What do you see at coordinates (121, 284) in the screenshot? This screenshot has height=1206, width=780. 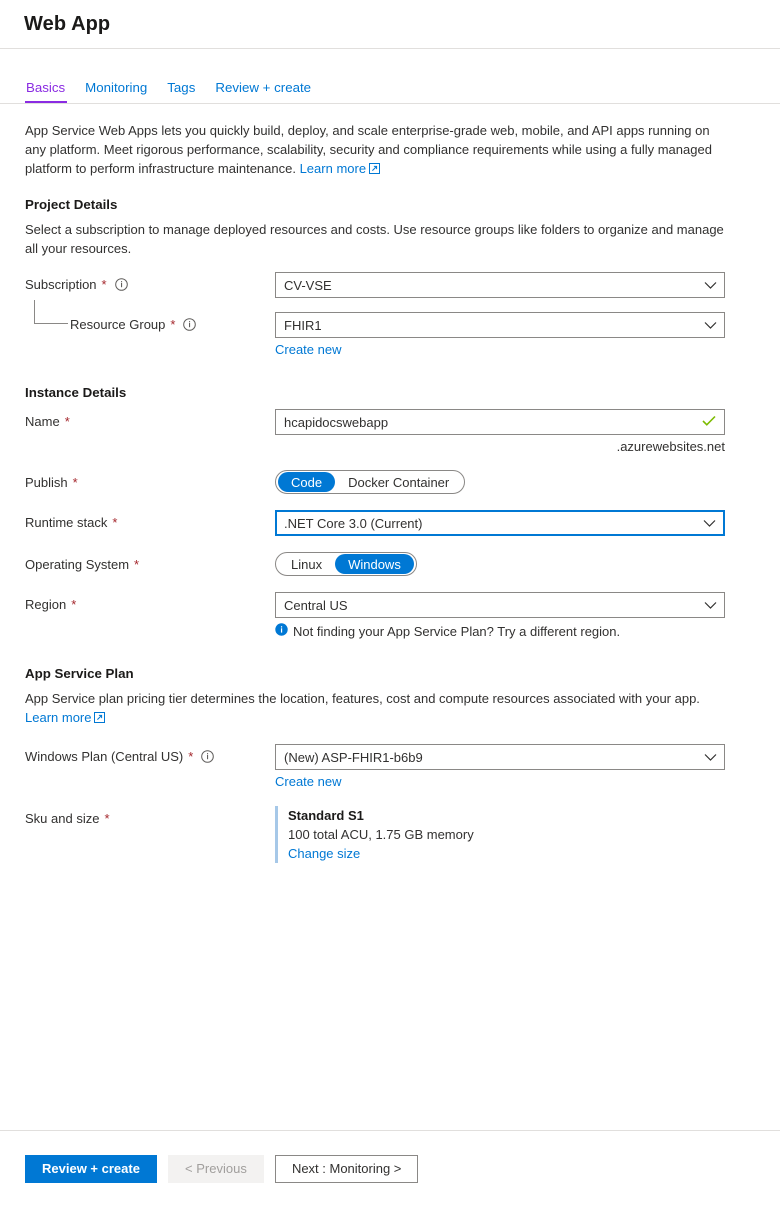 I see `subscription-info-icon` at bounding box center [121, 284].